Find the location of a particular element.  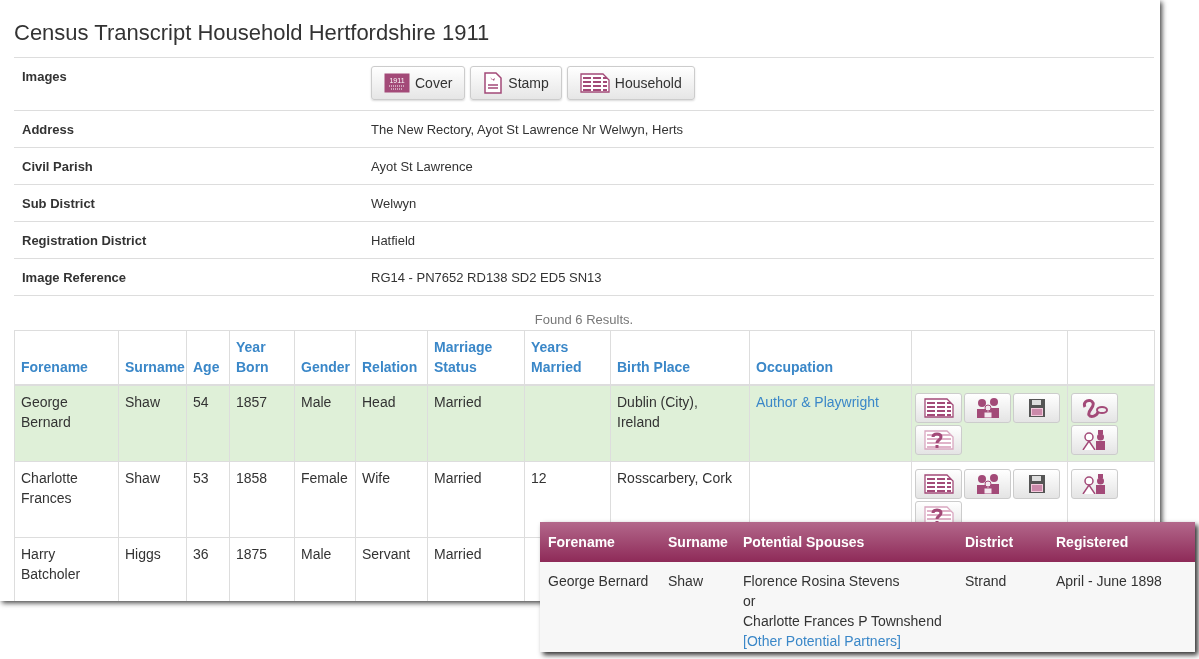

table-cell: 1858 is located at coordinates (262, 499).